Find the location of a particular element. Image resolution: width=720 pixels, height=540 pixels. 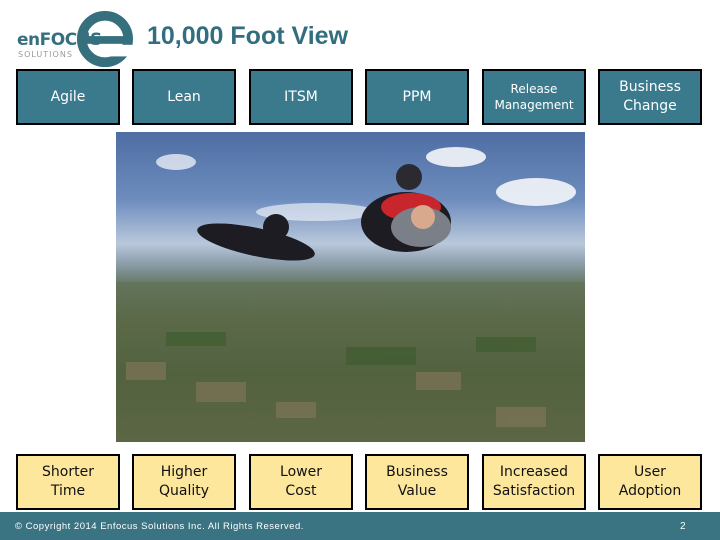

logo-subtitle: SOLUTIONS is located at coordinates (45, 54).